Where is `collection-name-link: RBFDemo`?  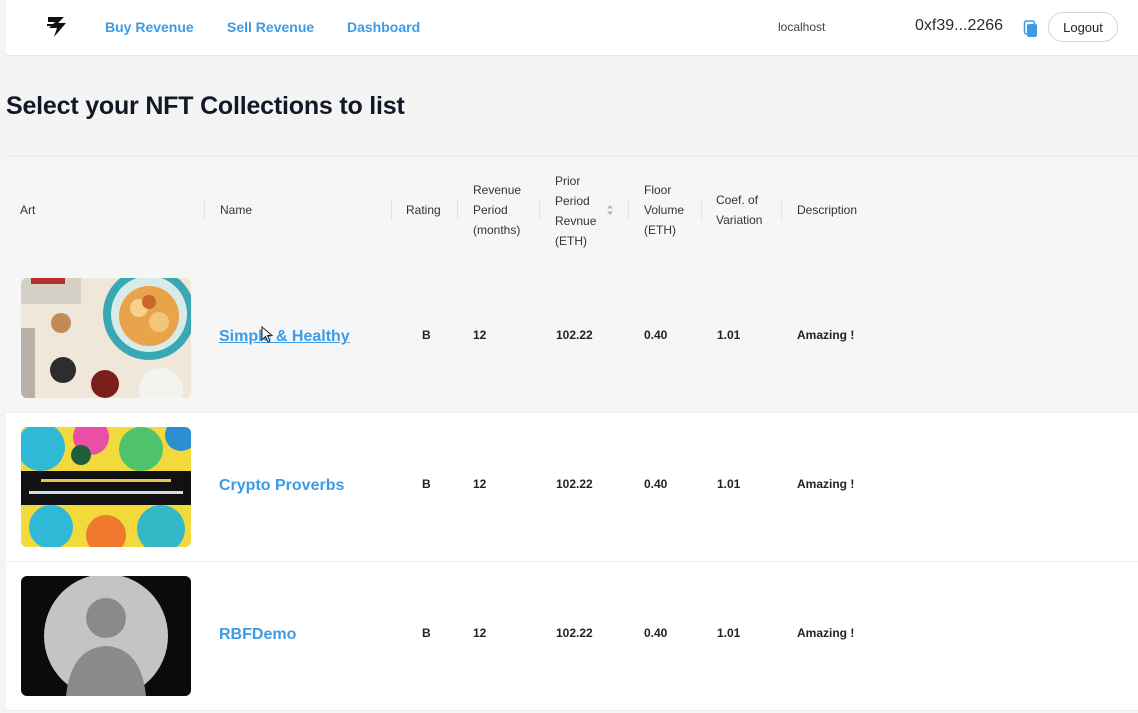 collection-name-link: RBFDemo is located at coordinates (257, 635).